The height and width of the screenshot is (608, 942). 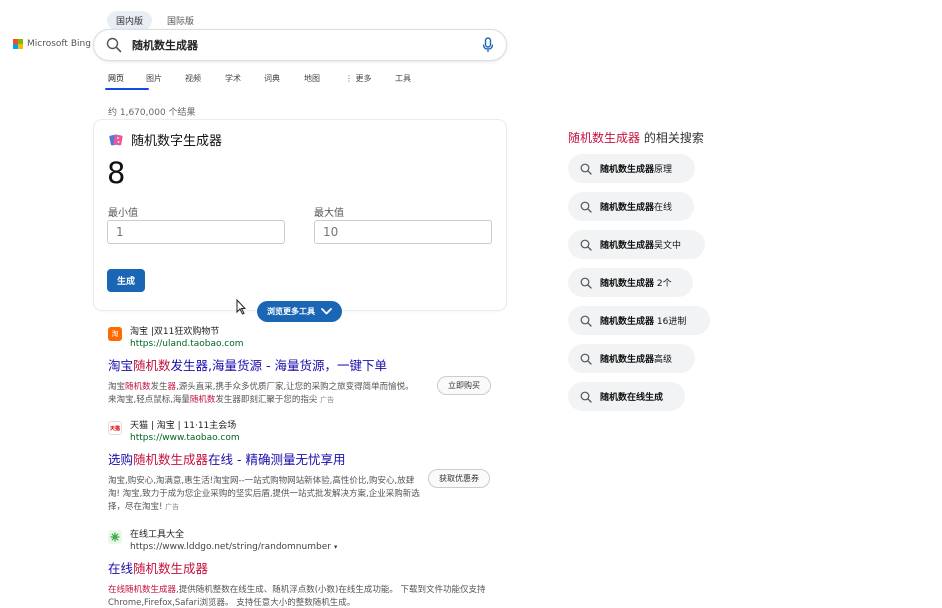 What do you see at coordinates (268, 336) in the screenshot?
I see `result-header: 淘 淘宝 |双11狂欢购物节 https://uland.taobao.com` at bounding box center [268, 336].